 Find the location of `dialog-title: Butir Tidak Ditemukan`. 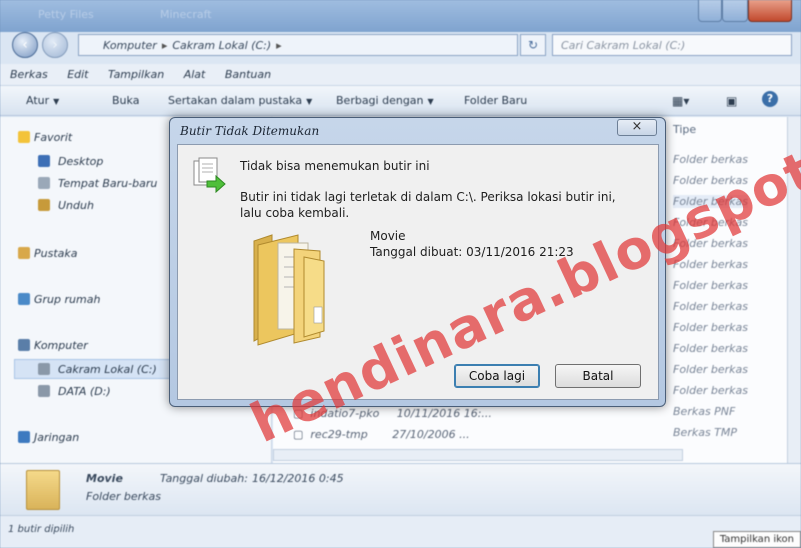

dialog-title: Butir Tidak Ditemukan is located at coordinates (250, 131).